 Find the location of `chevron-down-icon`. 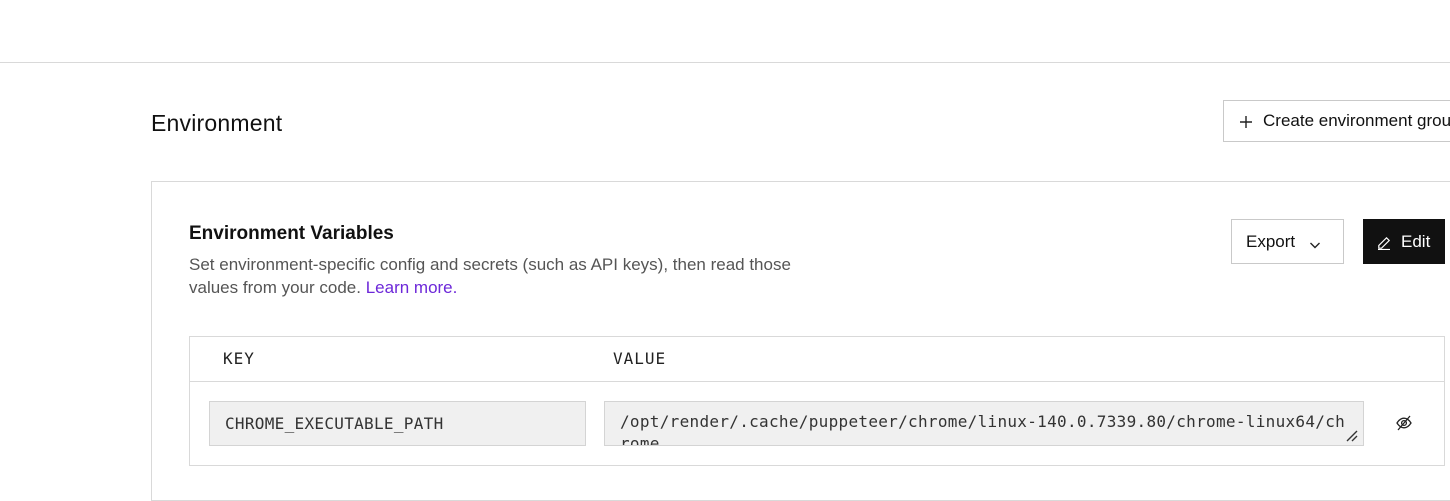

chevron-down-icon is located at coordinates (1315, 242).